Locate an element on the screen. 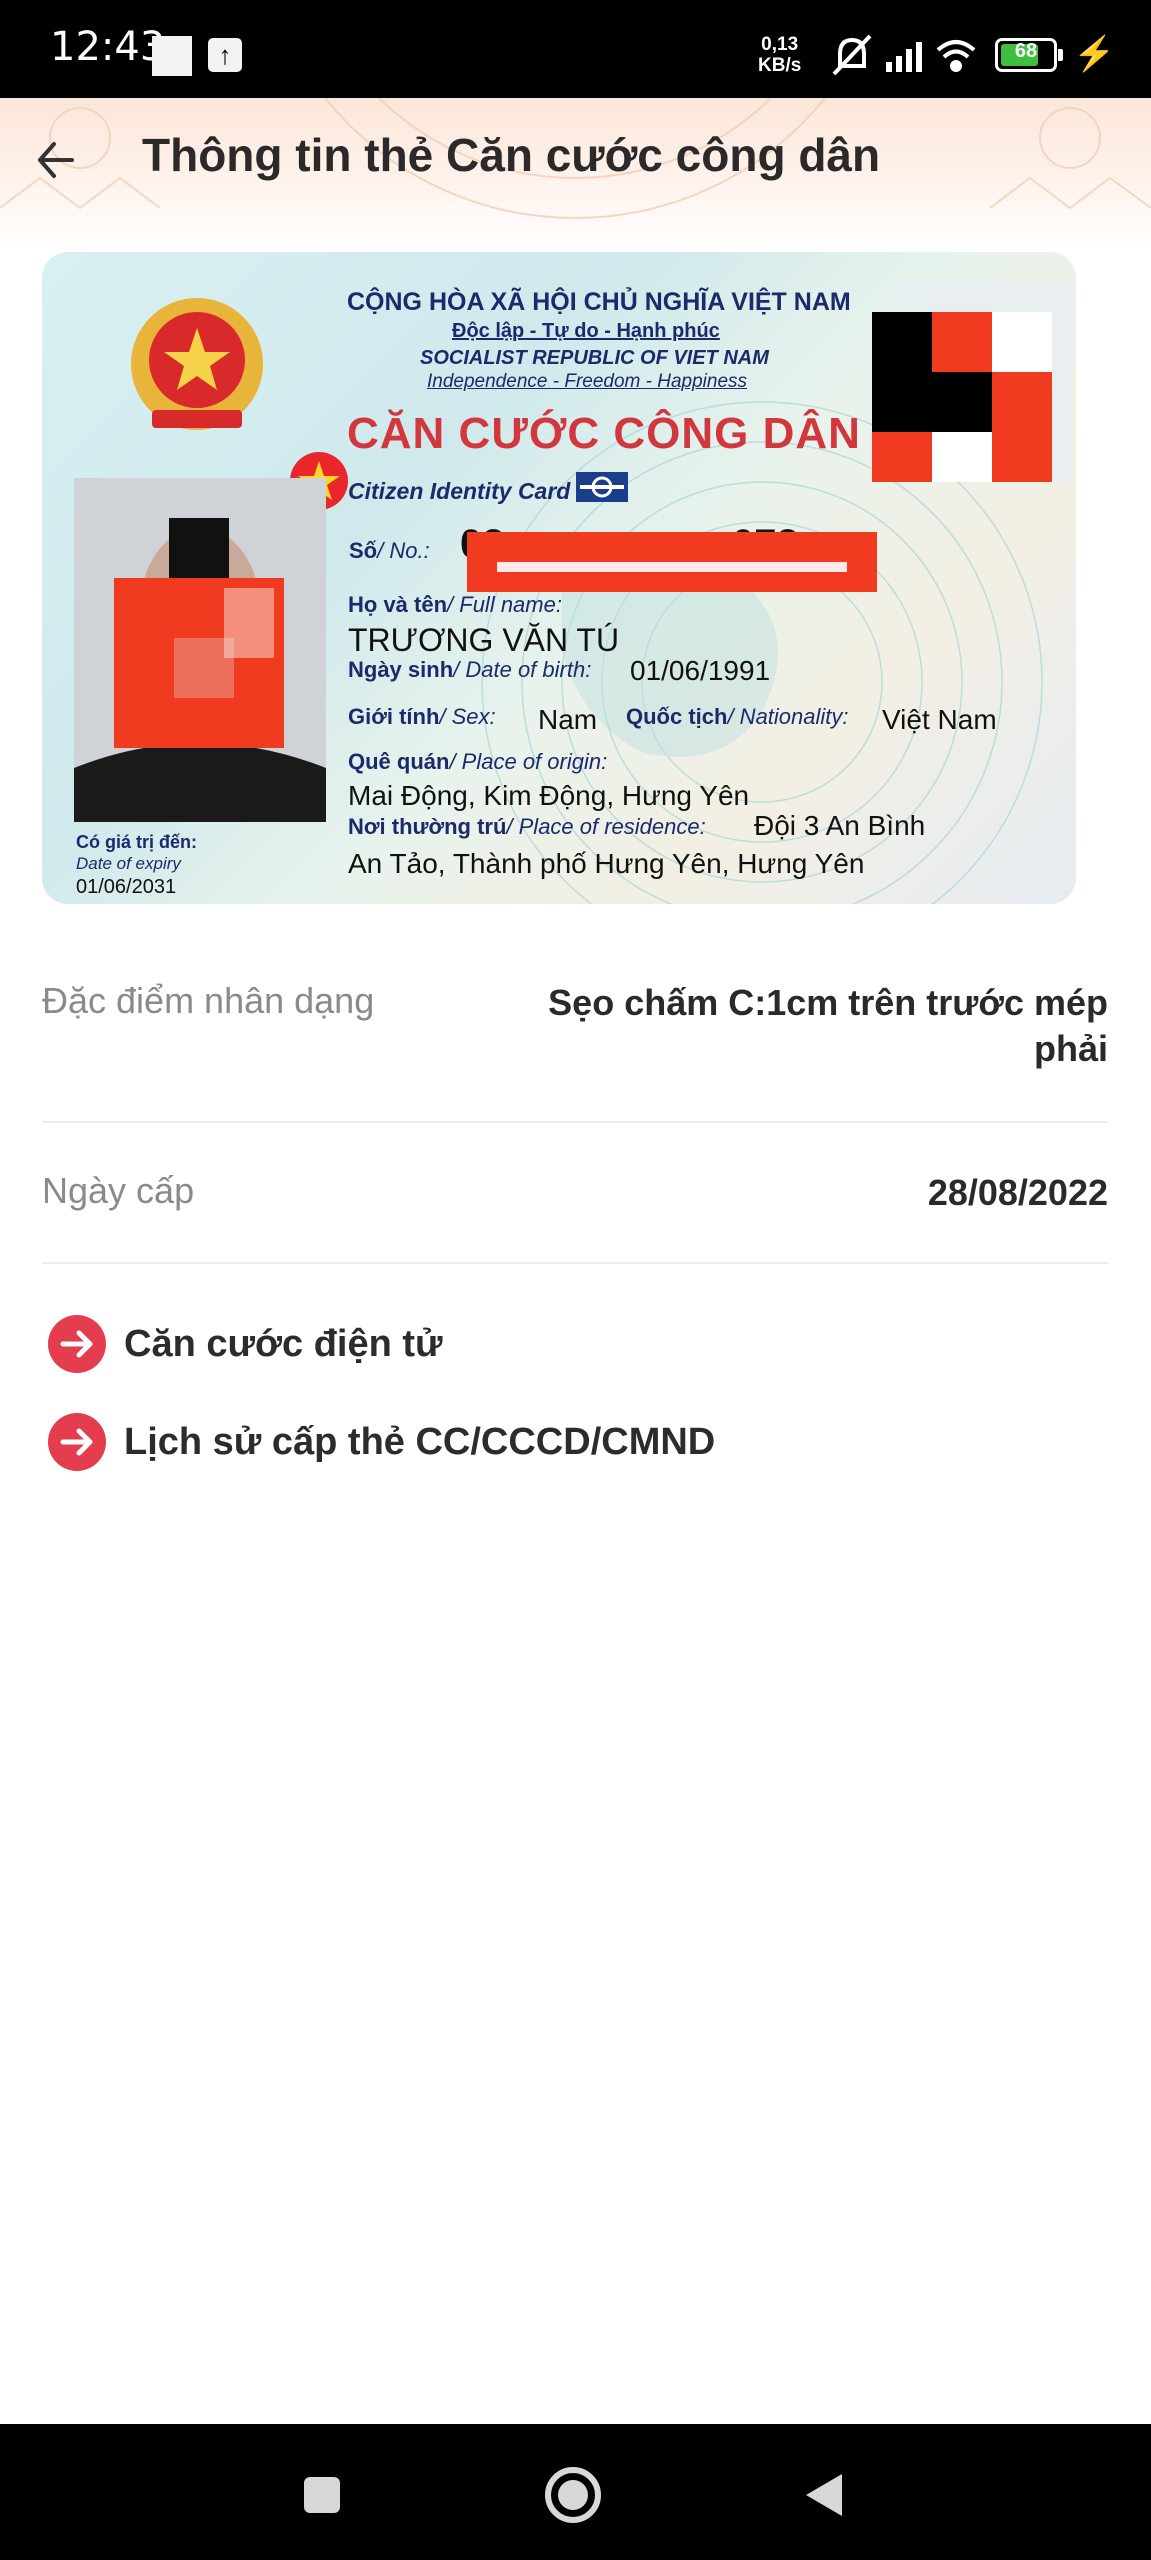 The height and width of the screenshot is (2560, 1151). network-speed-unit: KB/s is located at coordinates (780, 65).